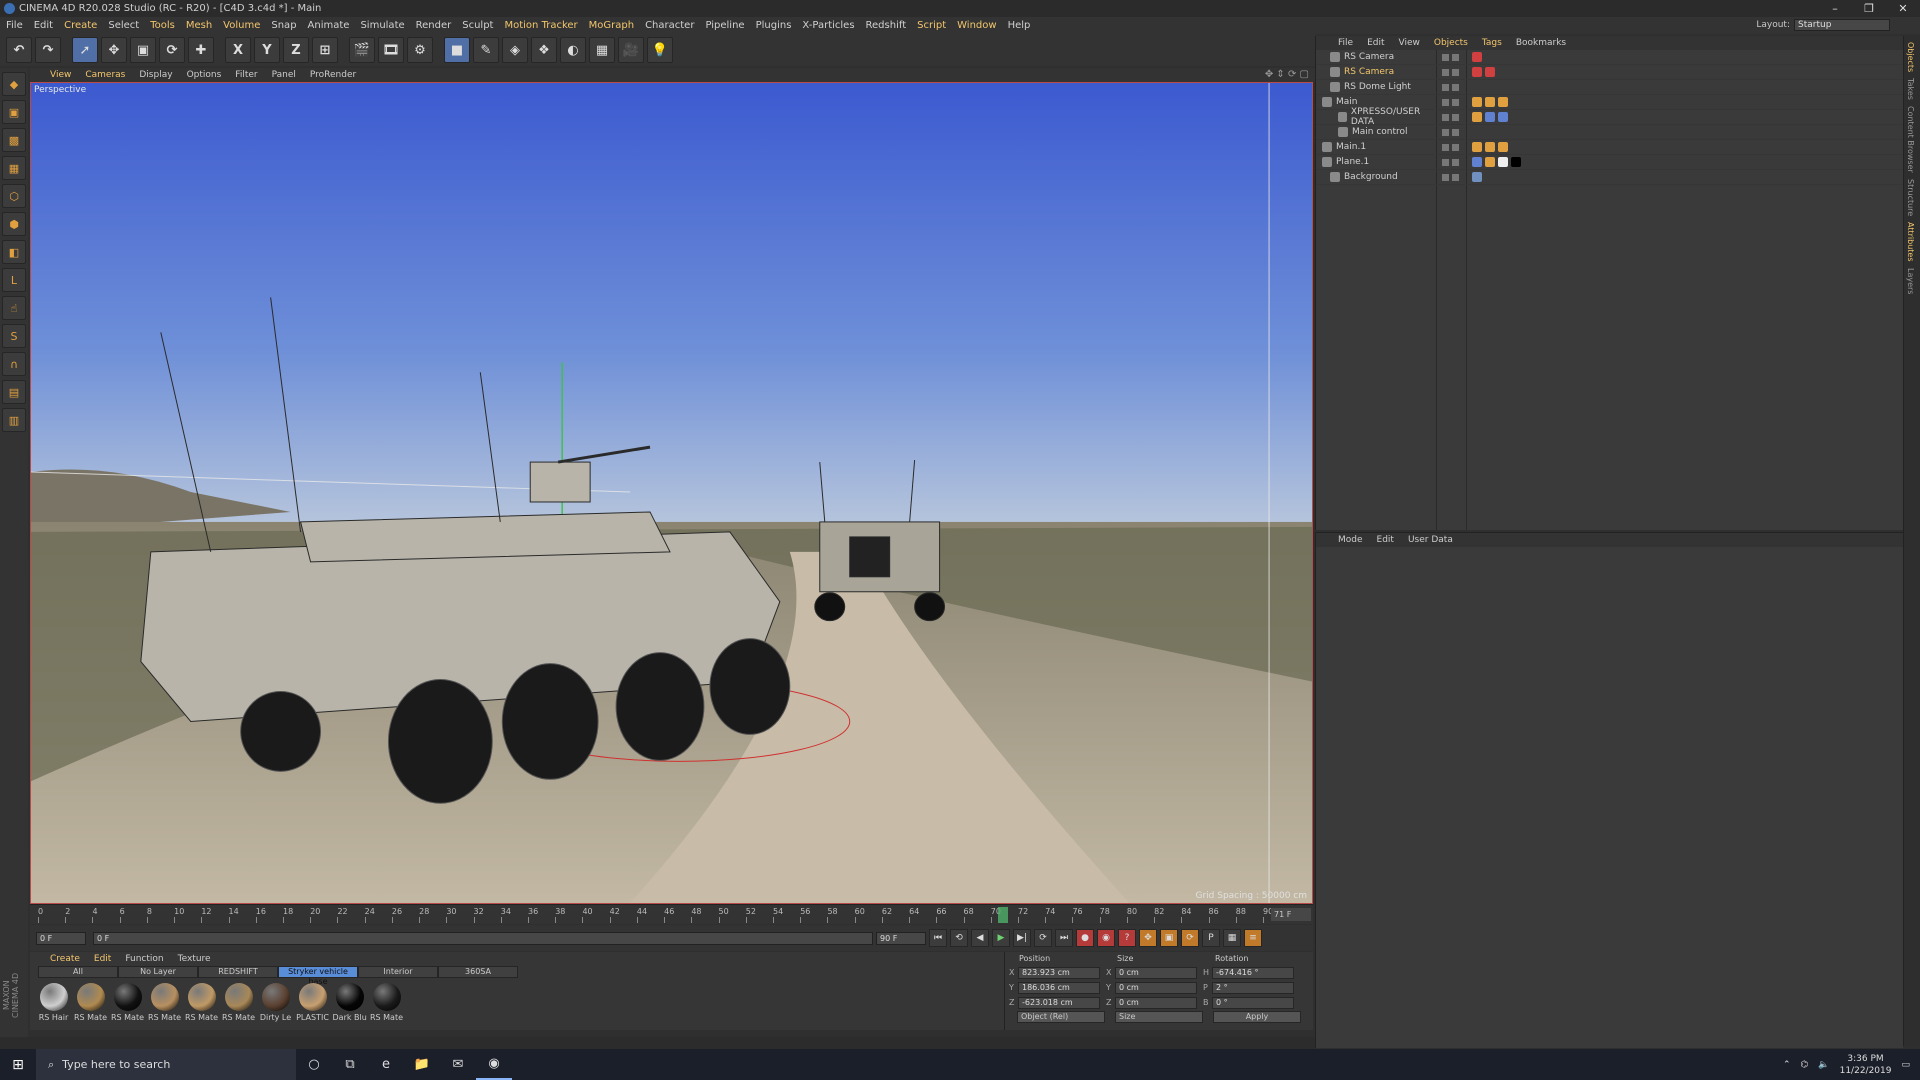  What do you see at coordinates (350, 1002) in the screenshot?
I see `material-swatch: Dark Blu` at bounding box center [350, 1002].